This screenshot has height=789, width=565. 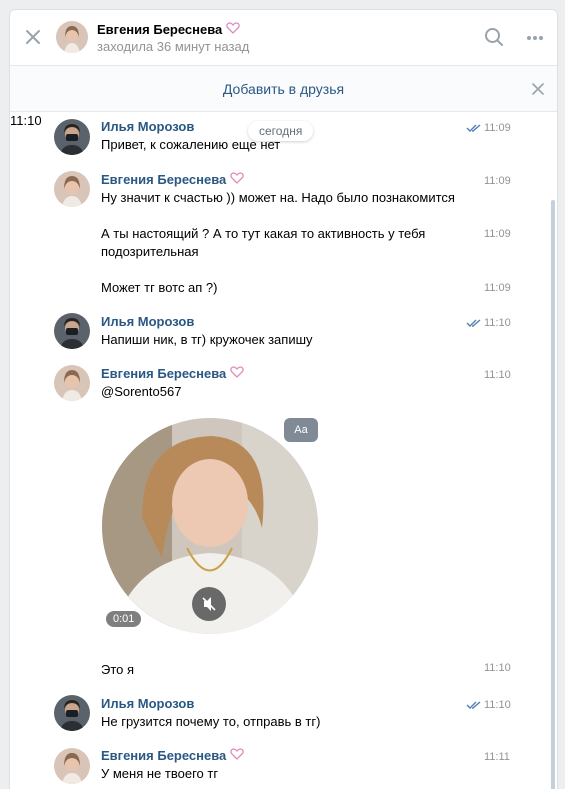 I want to click on message-text: Привет, к сожалению еще нет, so click(x=191, y=144).